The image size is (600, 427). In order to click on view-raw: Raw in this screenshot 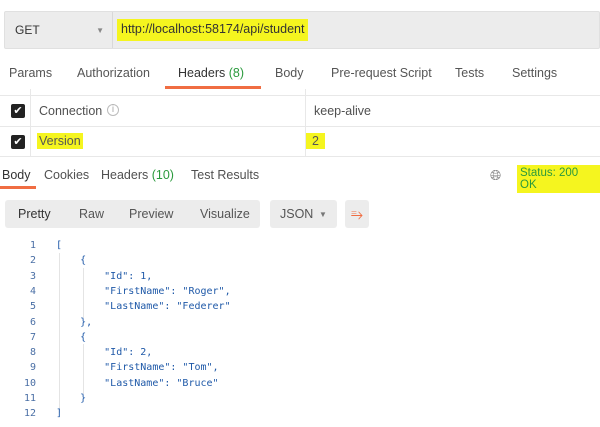, I will do `click(91, 214)`.